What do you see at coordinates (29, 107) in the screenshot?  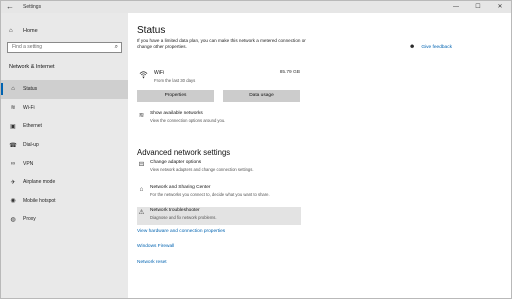 I see `sidebar-item-label: Wi-Fi` at bounding box center [29, 107].